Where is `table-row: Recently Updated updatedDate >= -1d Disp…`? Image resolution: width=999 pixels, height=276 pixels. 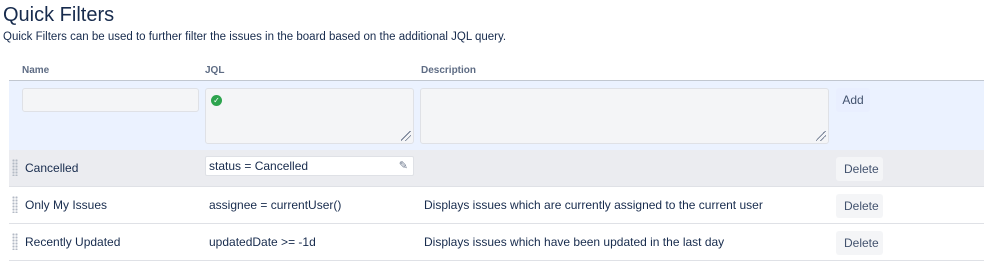
table-row: Recently Updated updatedDate >= -1d Disp… is located at coordinates (496, 242).